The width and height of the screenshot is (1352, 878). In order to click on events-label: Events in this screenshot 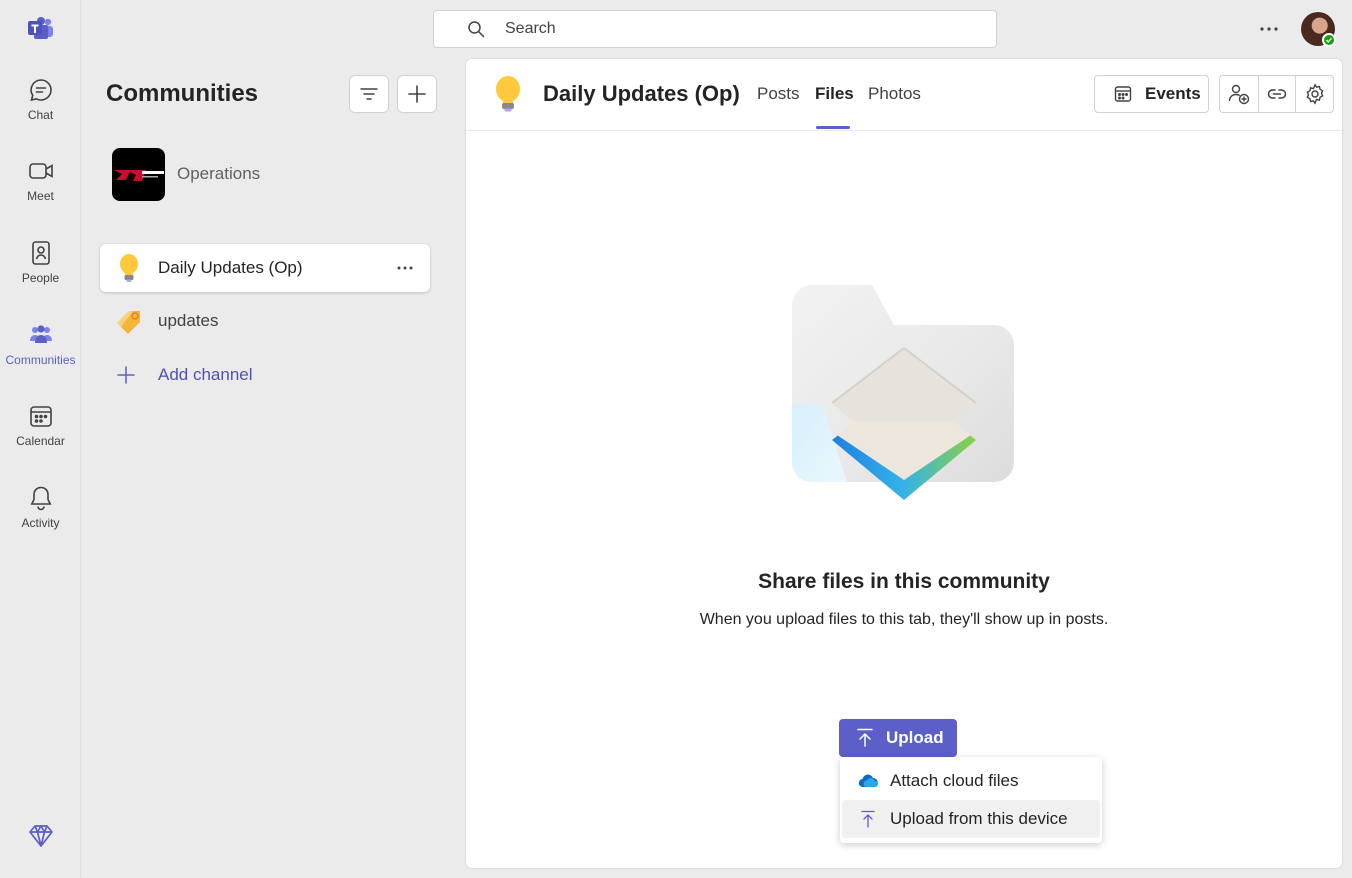, I will do `click(1173, 93)`.